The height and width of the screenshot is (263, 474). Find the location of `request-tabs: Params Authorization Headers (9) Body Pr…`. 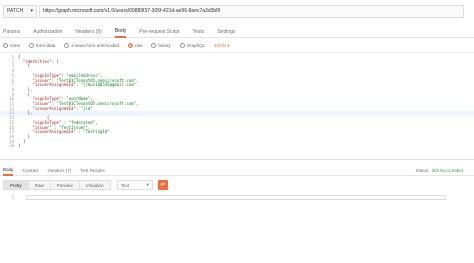

request-tabs: Params Authorization Headers (9) Body Pr… is located at coordinates (237, 32).